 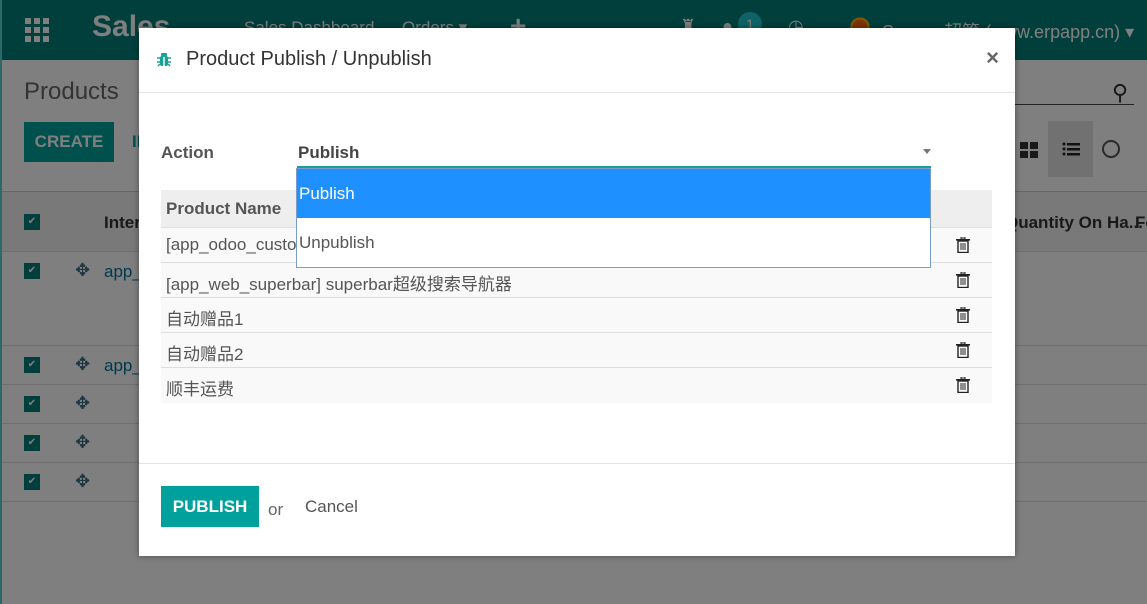 What do you see at coordinates (576, 350) in the screenshot?
I see `product-row: 自动赠品2` at bounding box center [576, 350].